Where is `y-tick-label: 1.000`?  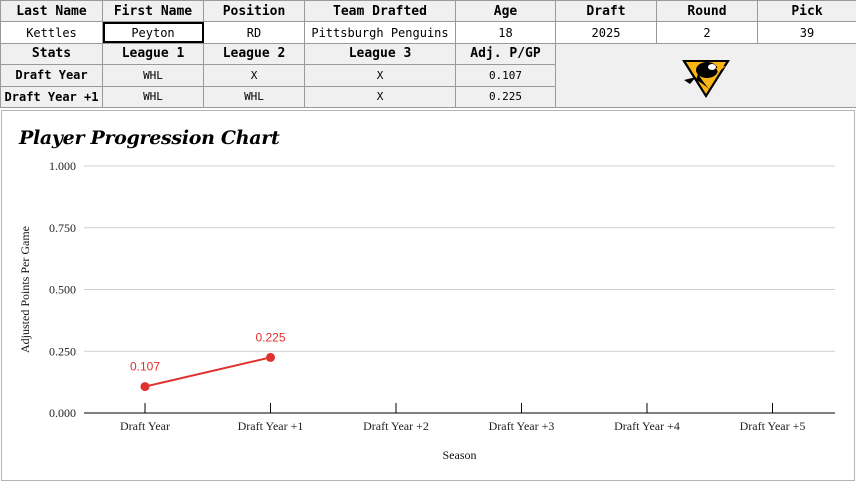
y-tick-label: 1.000 is located at coordinates (62, 166).